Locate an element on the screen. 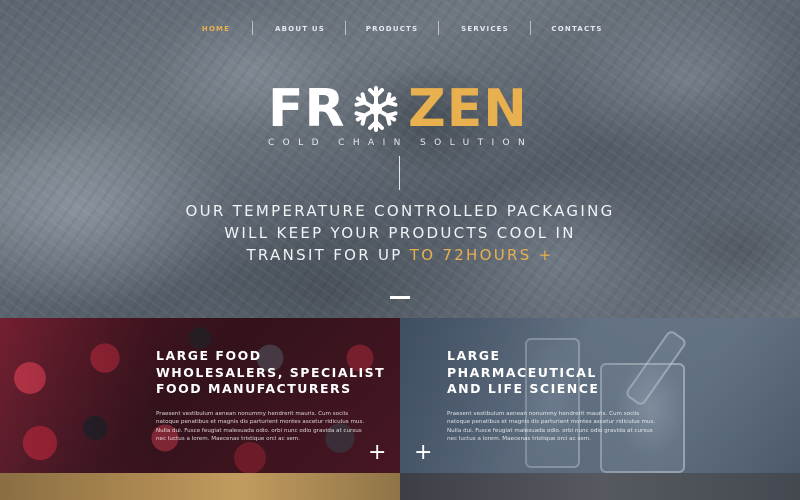 The height and width of the screenshot is (500, 800). nav-item-home: HOME is located at coordinates (216, 29).